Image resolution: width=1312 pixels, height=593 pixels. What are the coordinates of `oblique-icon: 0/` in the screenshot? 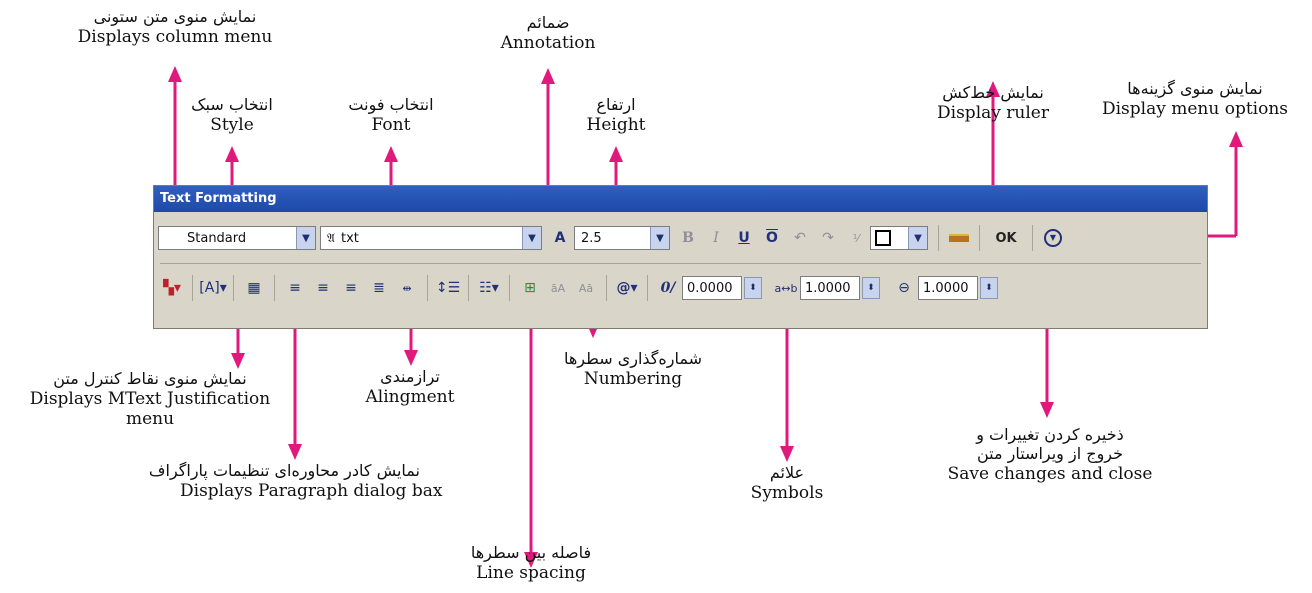 It's located at (668, 288).